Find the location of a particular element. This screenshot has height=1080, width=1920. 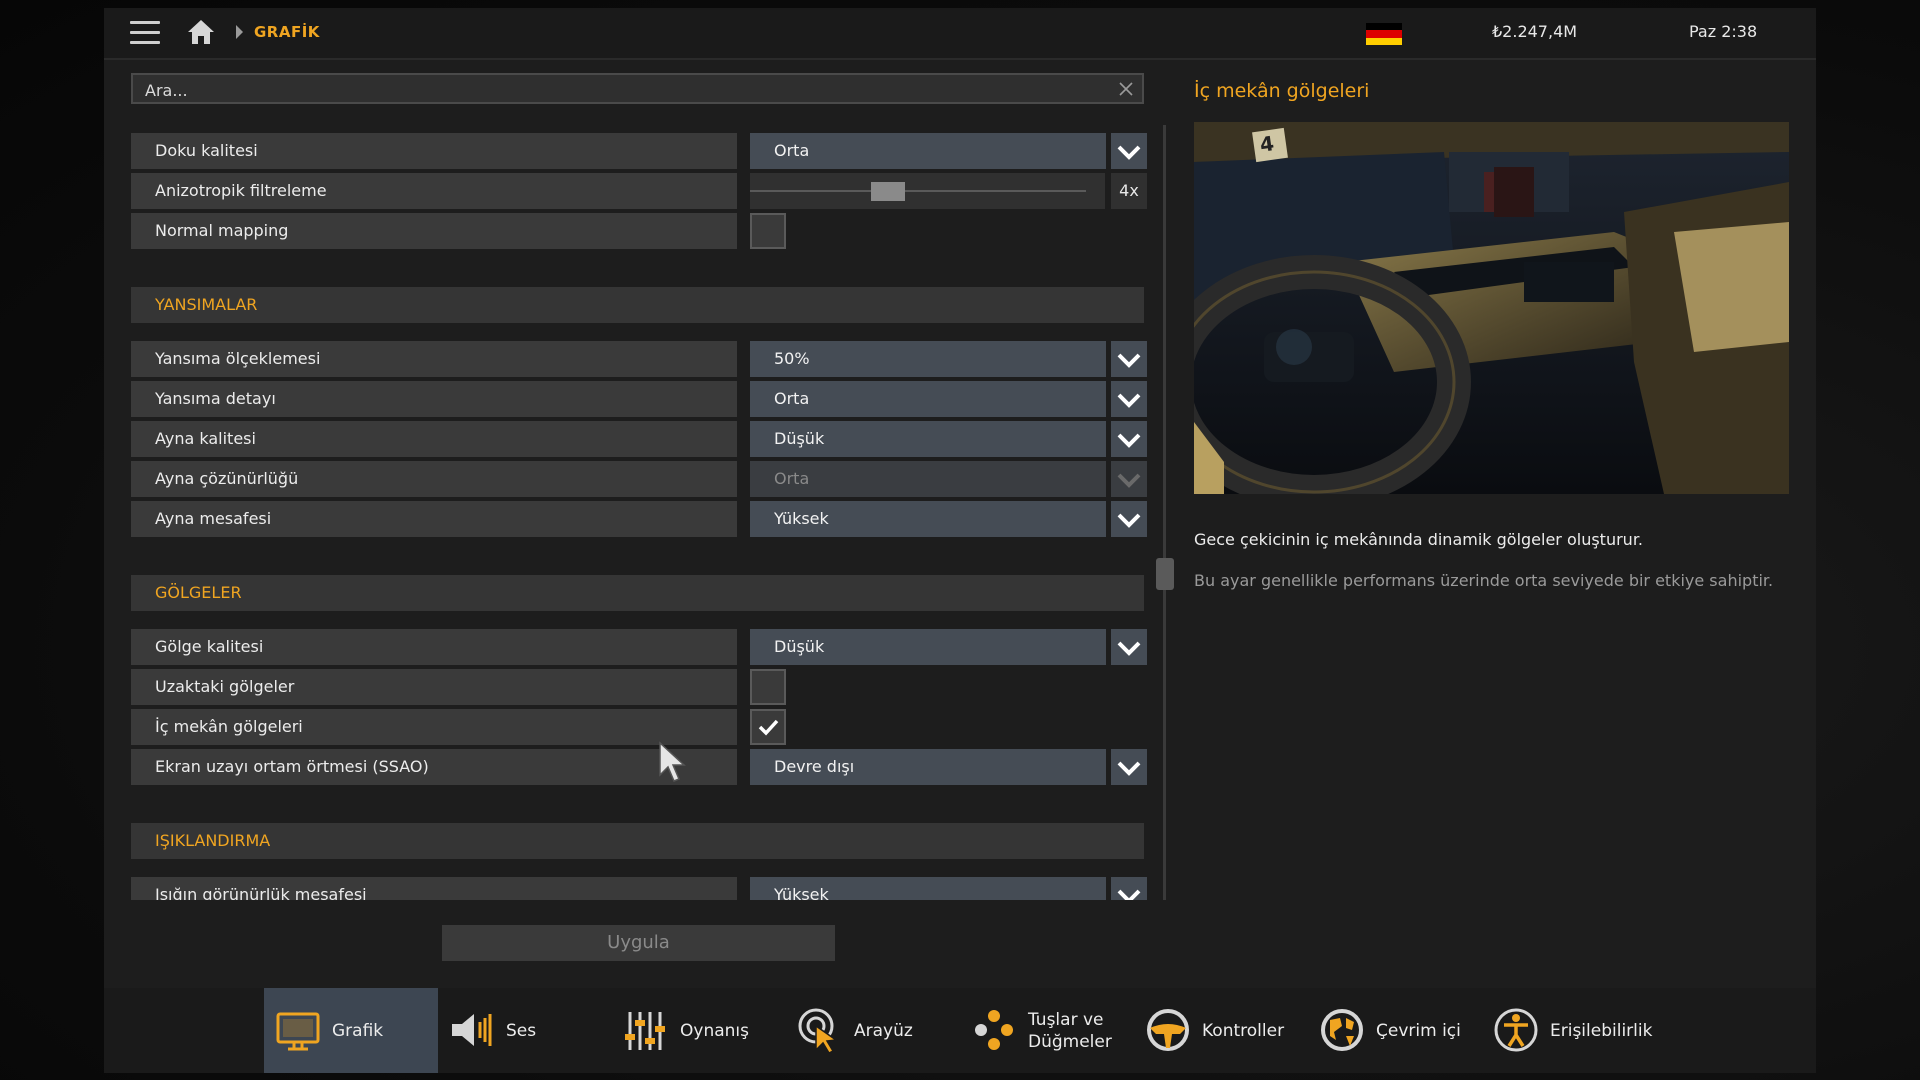

setting-row-interior-shadows: İç mekân gölgeleri is located at coordinates (637, 727).